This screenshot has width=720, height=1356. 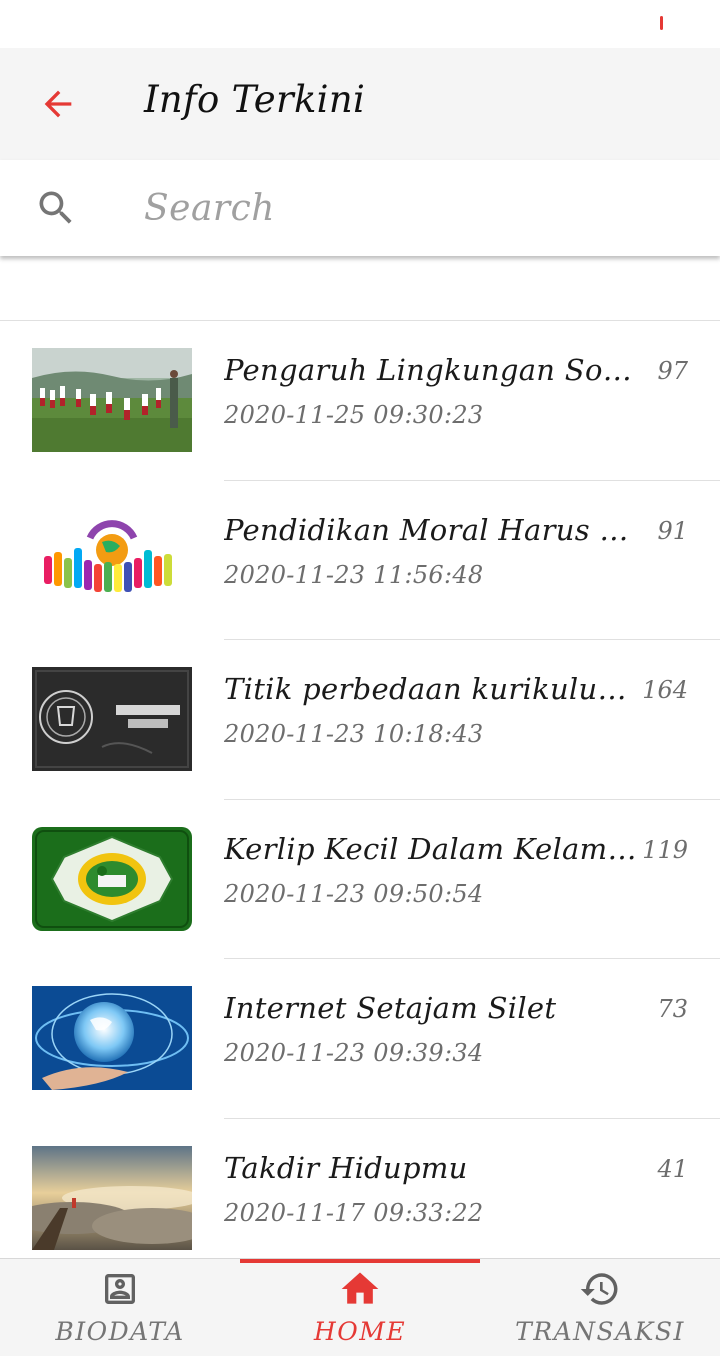 What do you see at coordinates (600, 1331) in the screenshot?
I see `nav-label: TRANSAKSI` at bounding box center [600, 1331].